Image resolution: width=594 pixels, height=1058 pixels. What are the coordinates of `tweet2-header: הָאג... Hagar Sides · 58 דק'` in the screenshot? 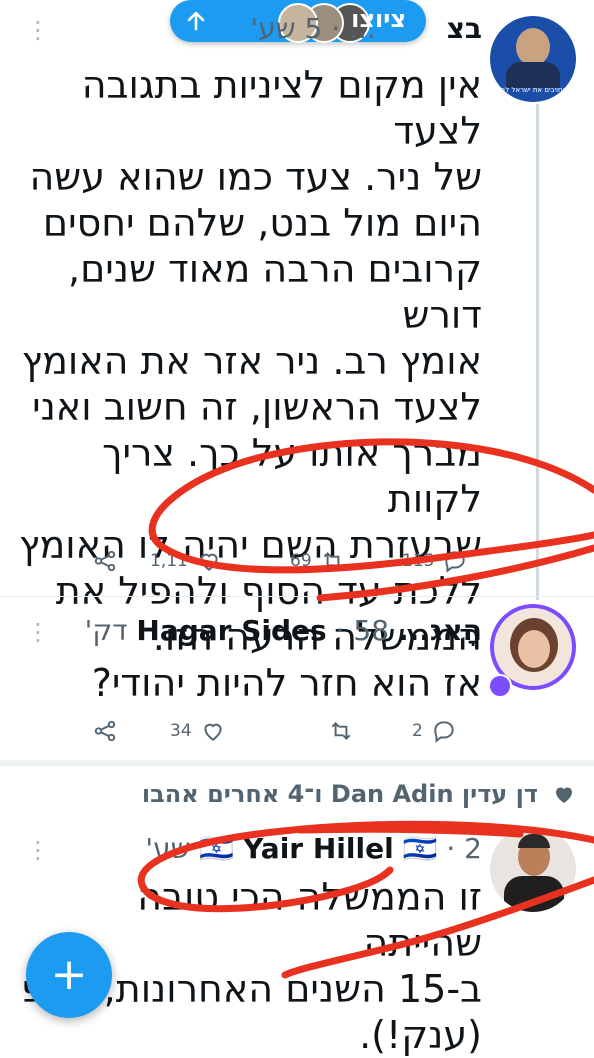 It's located at (283, 630).